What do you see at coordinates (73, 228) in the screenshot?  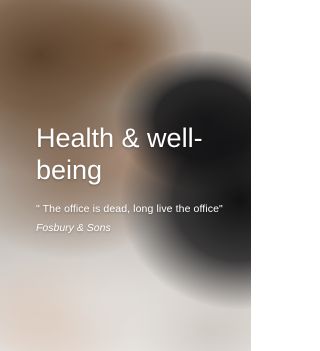 I see `quote-source: Fosbury & Sons` at bounding box center [73, 228].